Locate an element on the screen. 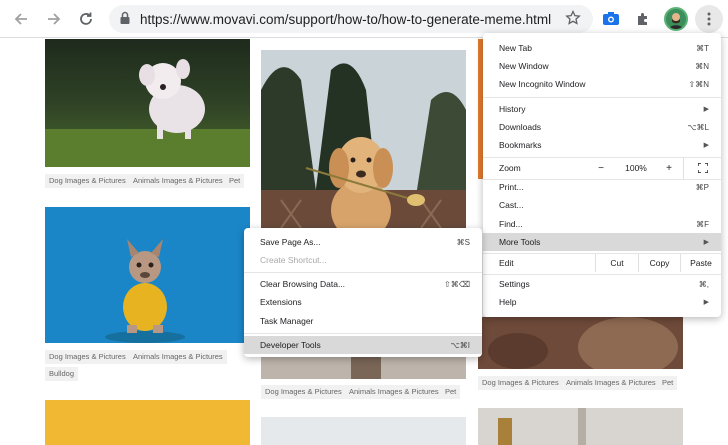 This screenshot has width=728, height=445. three-dots-vertical-icon is located at coordinates (709, 19).